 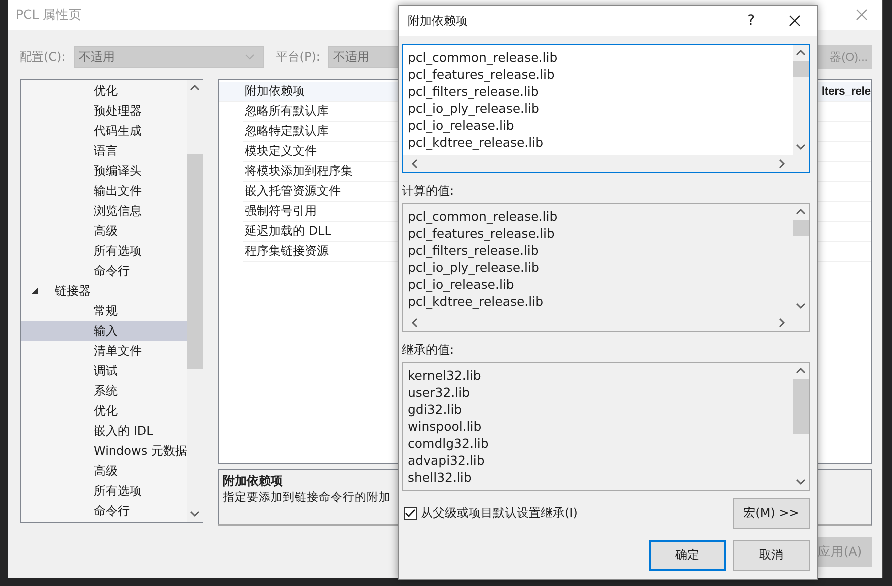 I want to click on combo-label: 配置(C):, so click(x=43, y=57).